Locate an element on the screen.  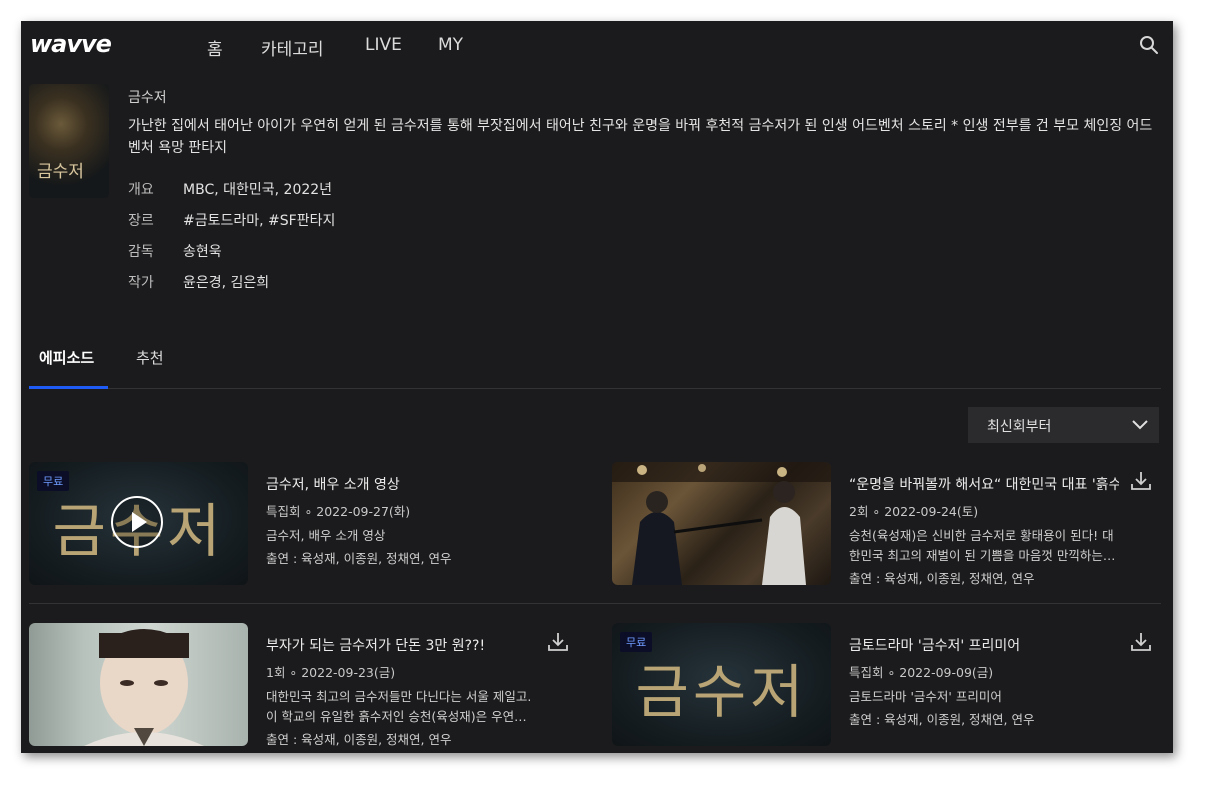
meta-value: 송현욱 is located at coordinates (202, 251).